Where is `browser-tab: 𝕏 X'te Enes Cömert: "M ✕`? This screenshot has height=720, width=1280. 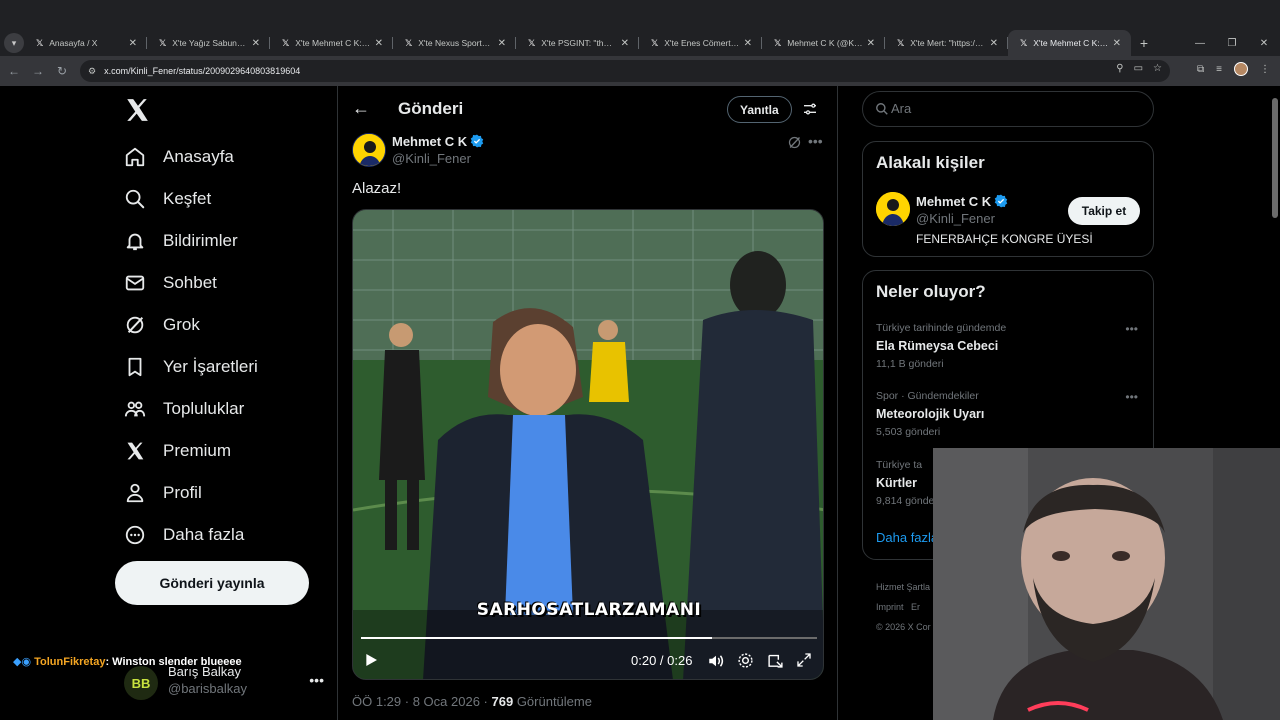 browser-tab: 𝕏 X'te Enes Cömert: "M ✕ is located at coordinates (700, 43).